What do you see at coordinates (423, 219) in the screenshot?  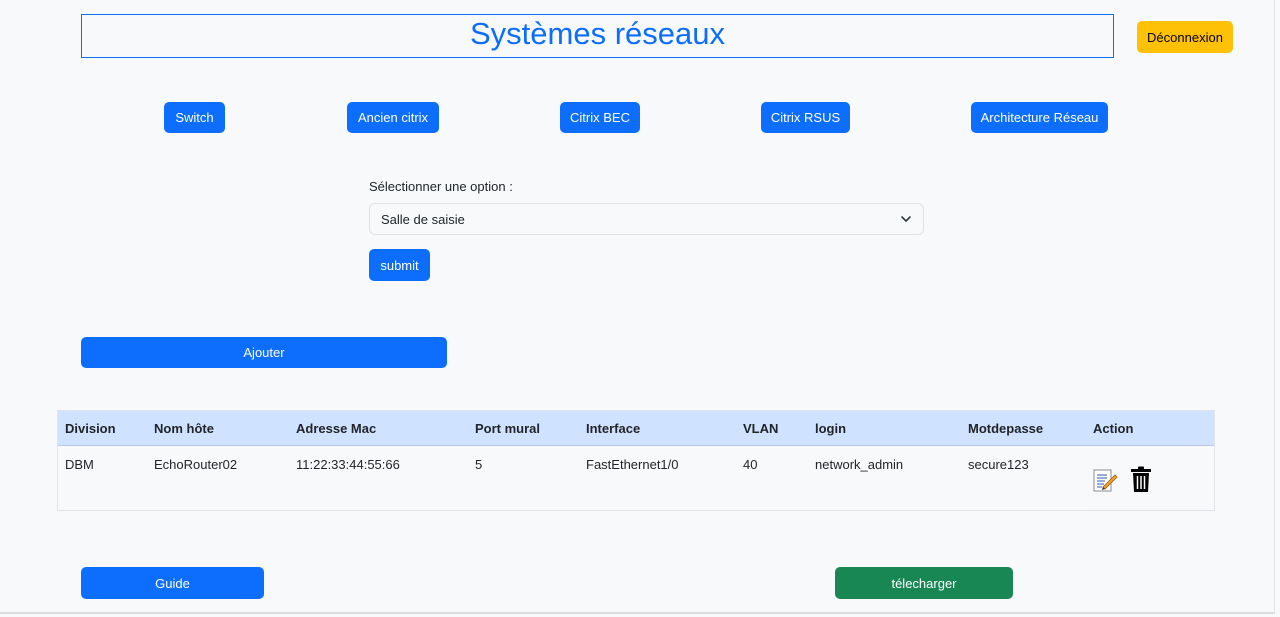 I see `select-value: Salle de saisie` at bounding box center [423, 219].